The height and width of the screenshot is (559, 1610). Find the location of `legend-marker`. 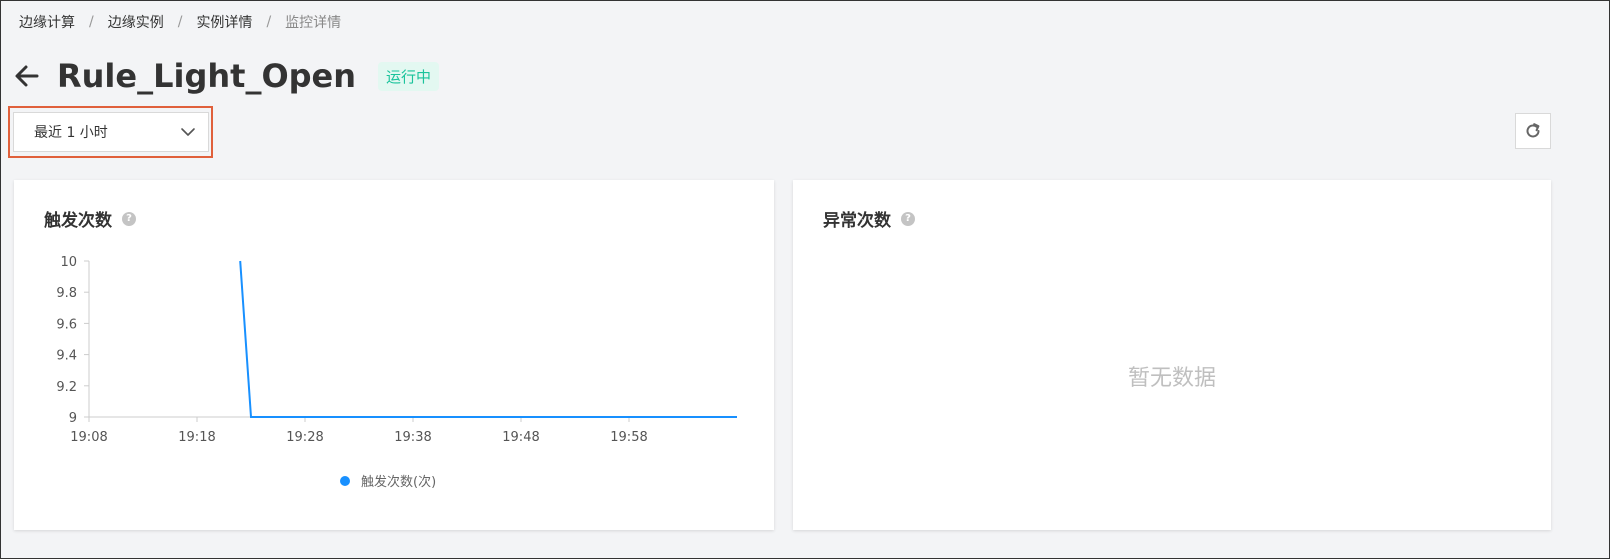

legend-marker is located at coordinates (345, 481).